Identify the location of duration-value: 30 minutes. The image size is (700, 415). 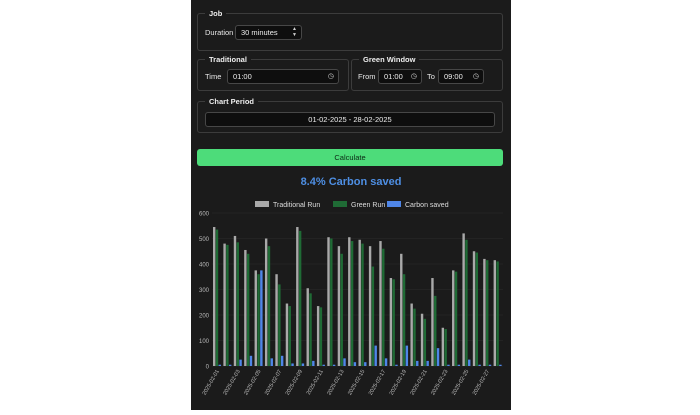
(259, 32).